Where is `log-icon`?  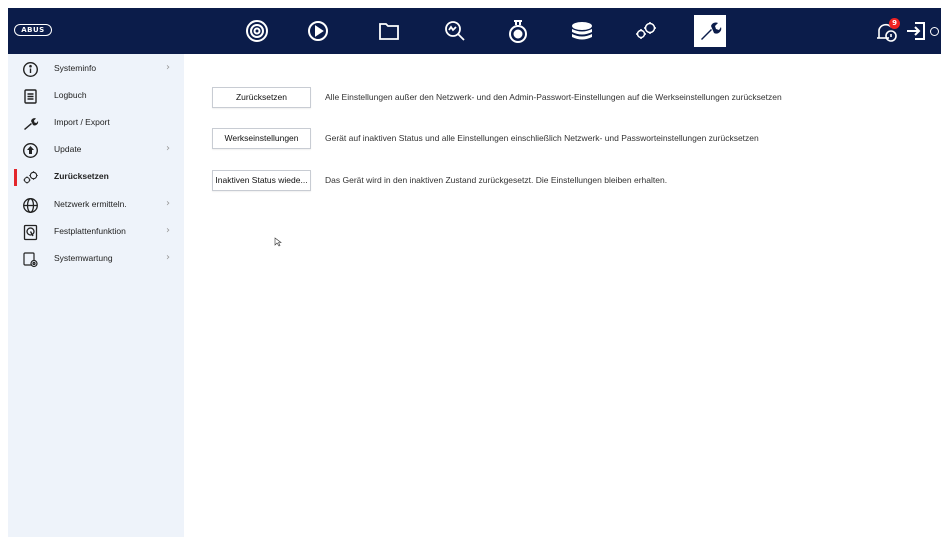 log-icon is located at coordinates (30, 96).